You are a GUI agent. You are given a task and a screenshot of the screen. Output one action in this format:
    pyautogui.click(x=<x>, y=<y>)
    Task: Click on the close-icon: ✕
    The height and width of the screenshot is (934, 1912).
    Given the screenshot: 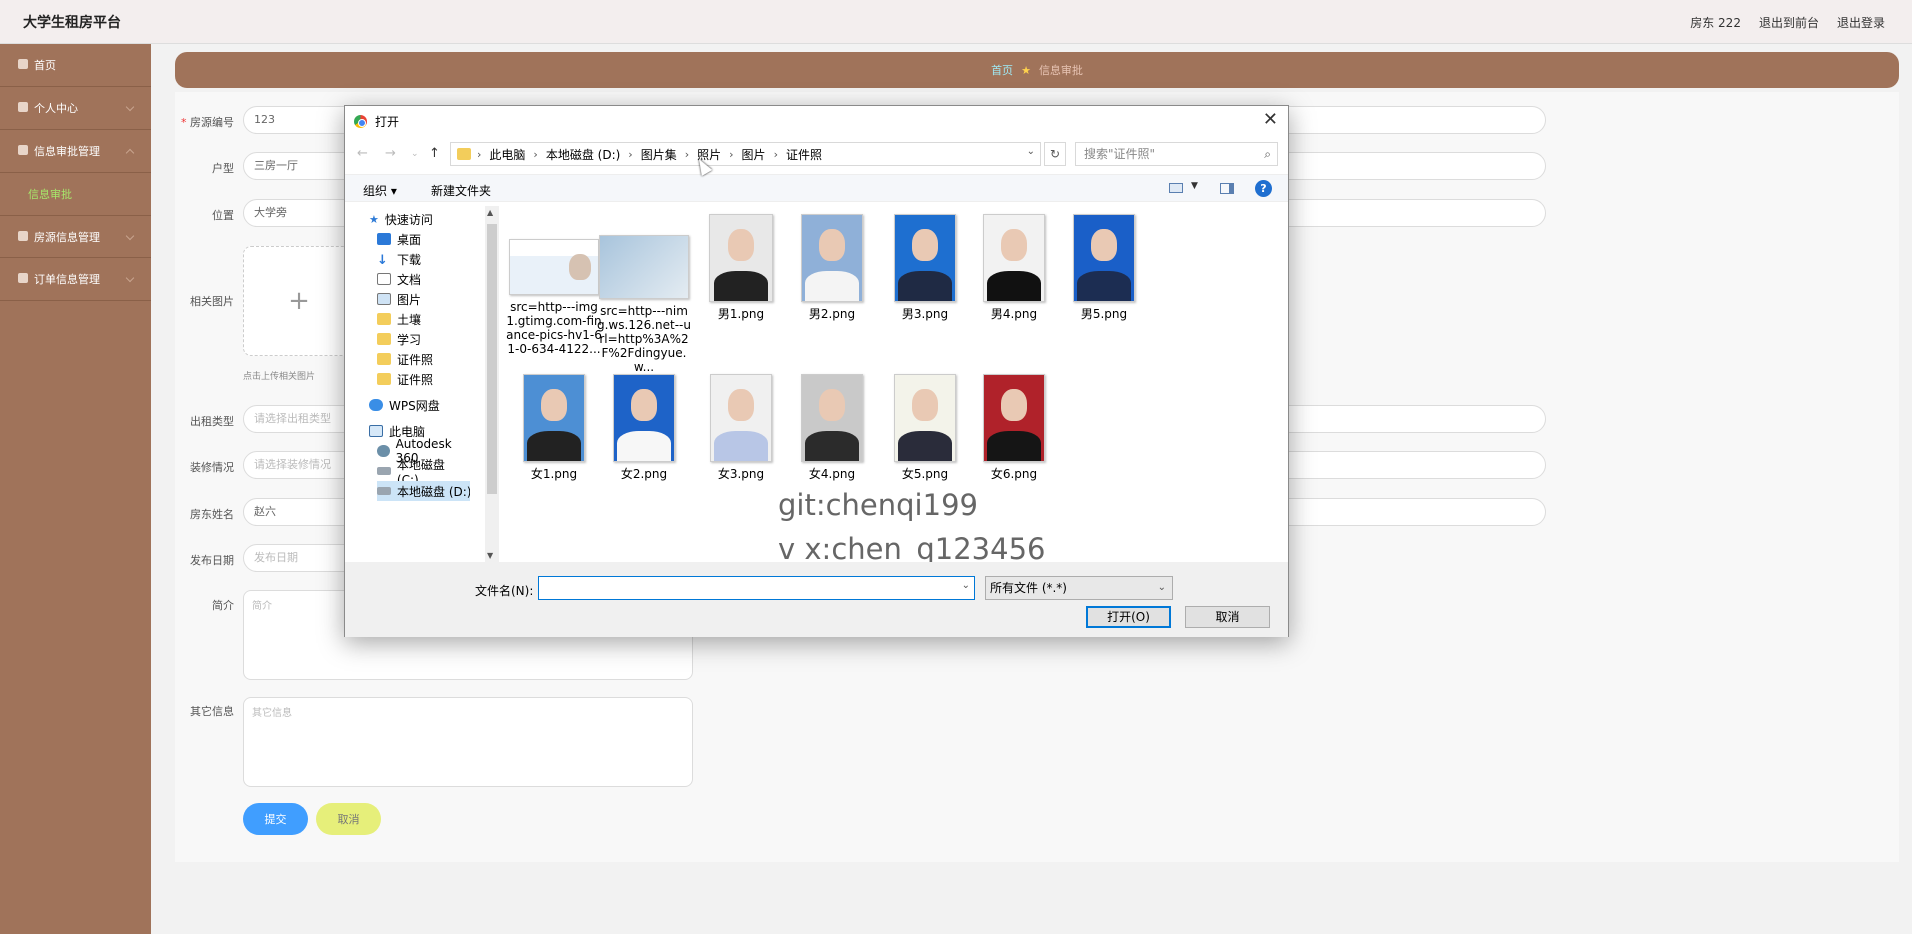 What is the action you would take?
    pyautogui.click(x=1270, y=119)
    